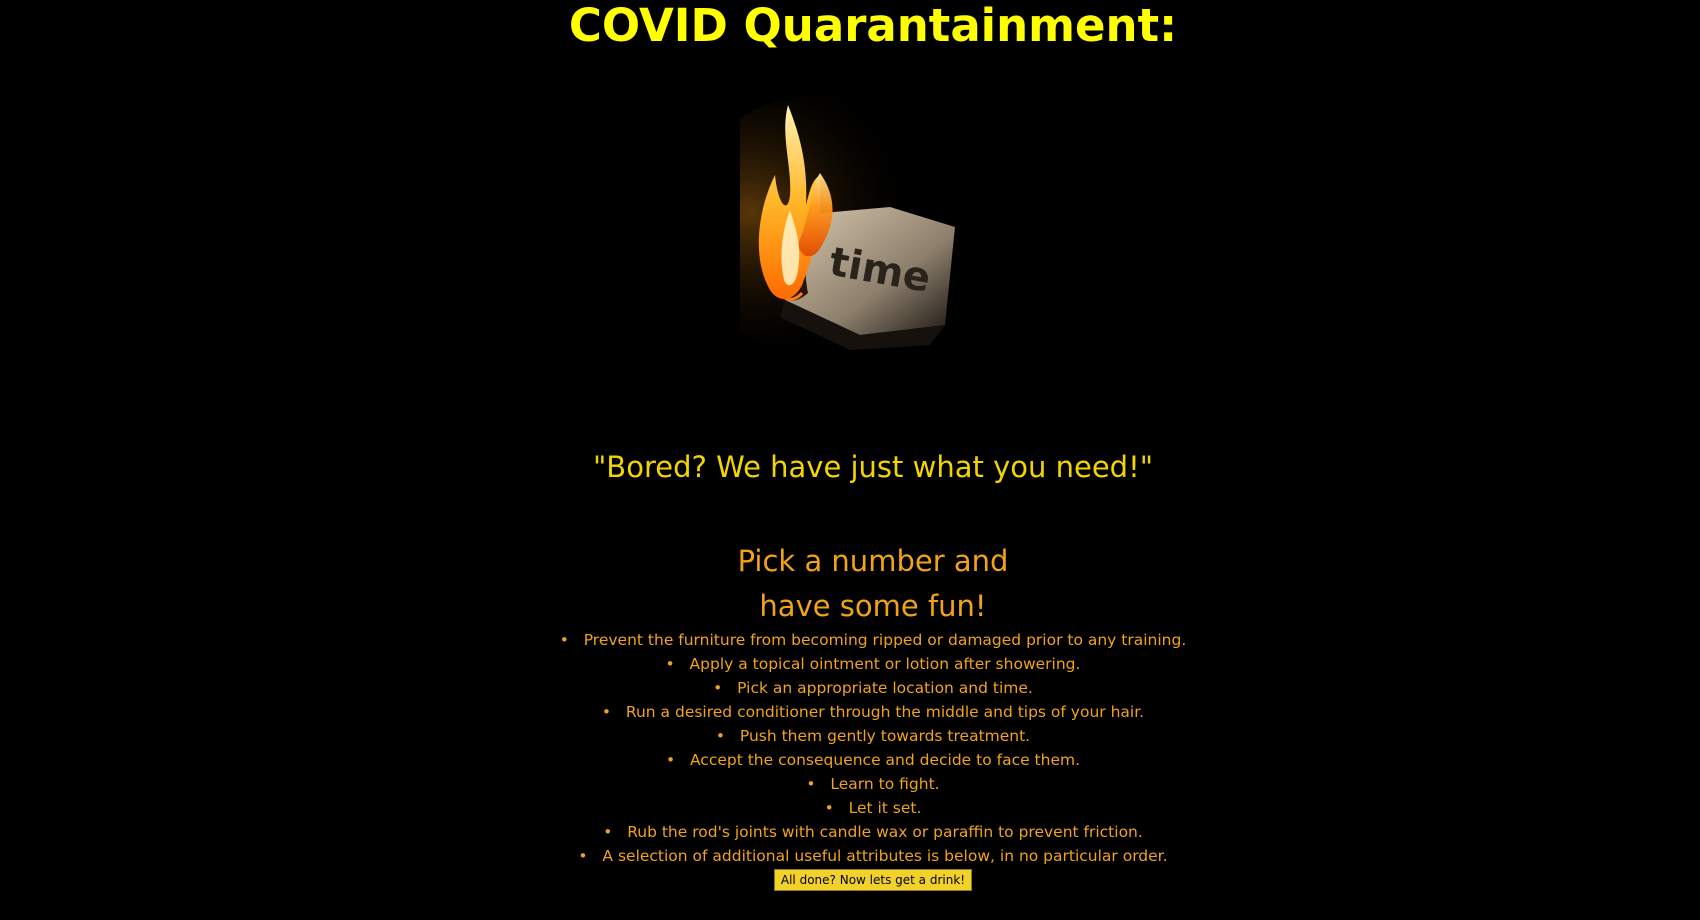  I want to click on subheading-line-2: have some fun!, so click(873, 606).